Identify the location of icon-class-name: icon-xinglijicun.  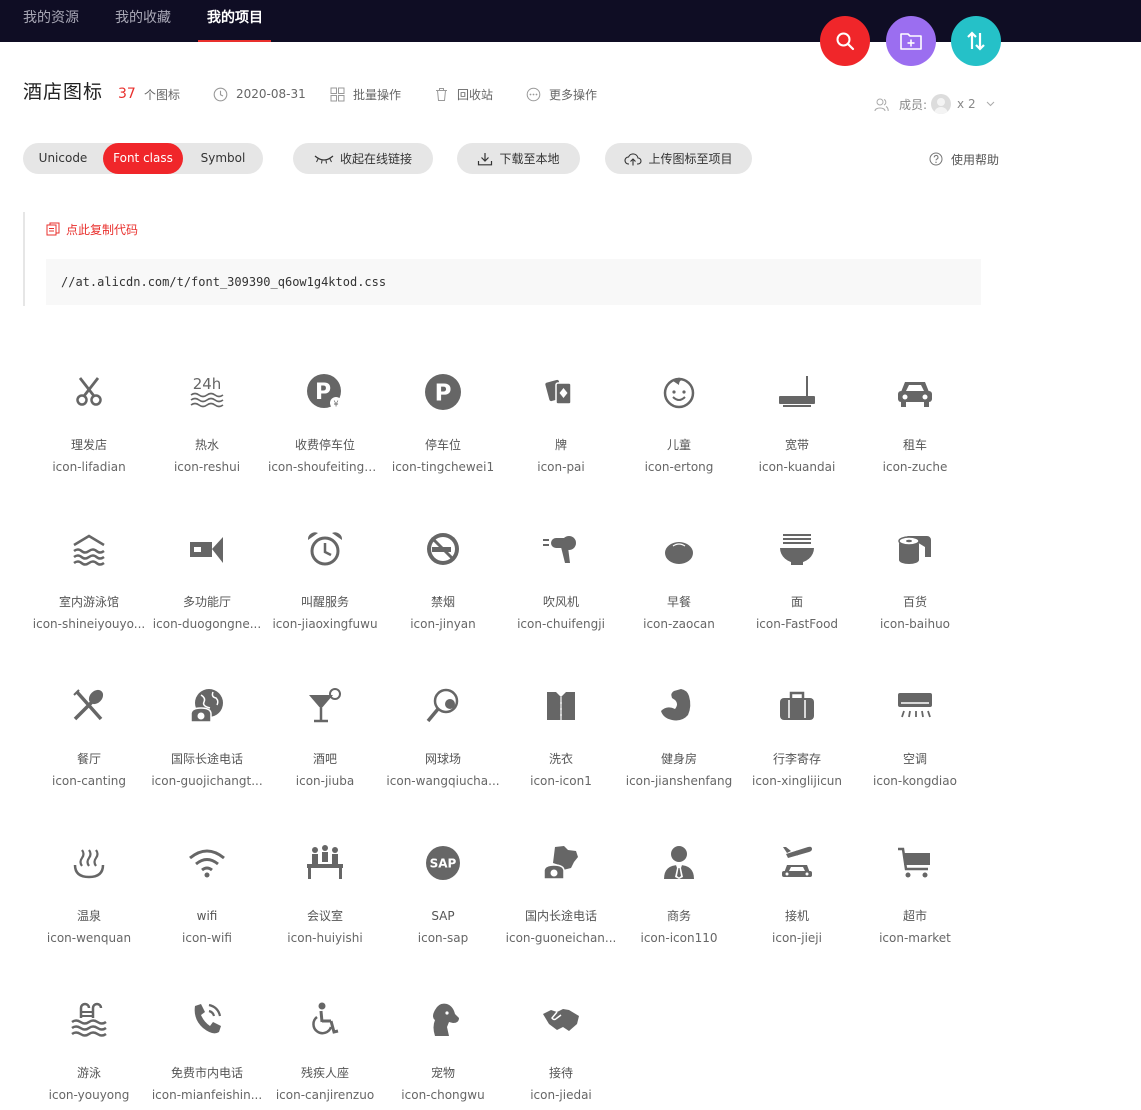
(796, 781).